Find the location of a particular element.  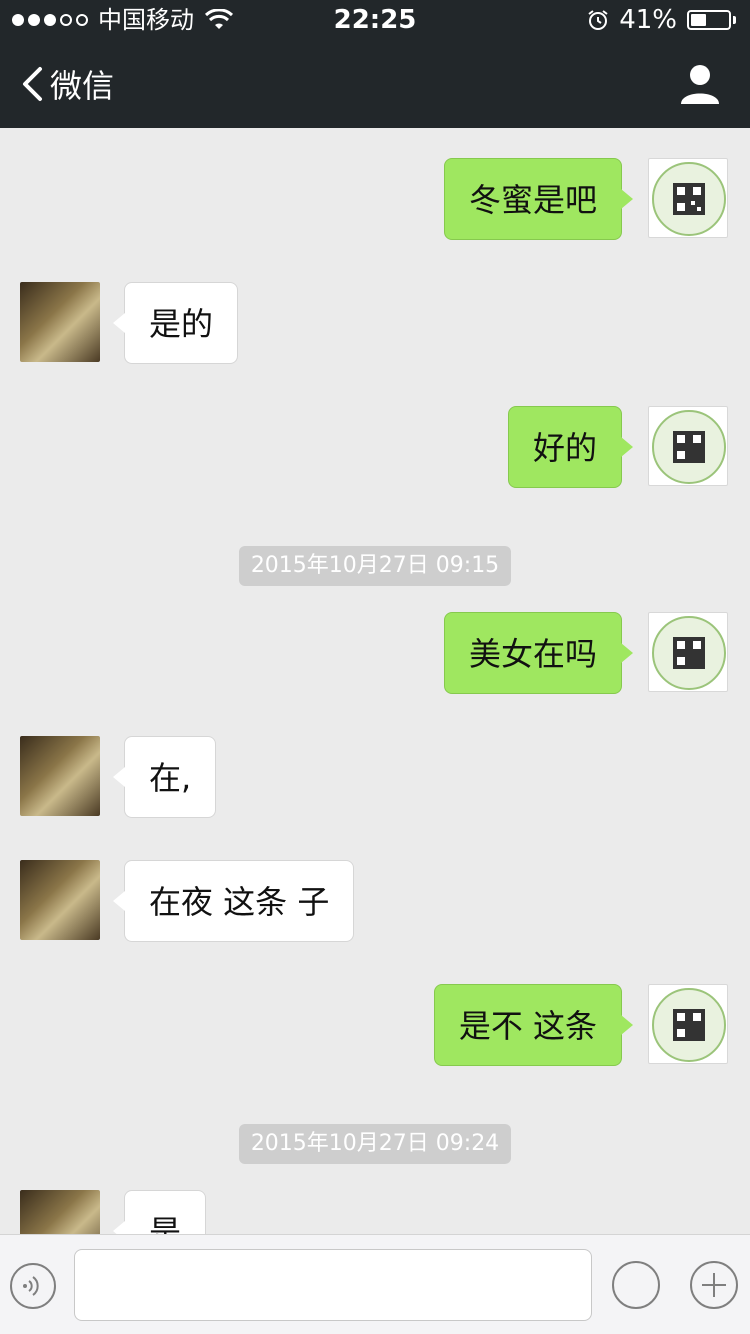

message-bubble-received: 在夜 这条 子 is located at coordinates (233, 901).